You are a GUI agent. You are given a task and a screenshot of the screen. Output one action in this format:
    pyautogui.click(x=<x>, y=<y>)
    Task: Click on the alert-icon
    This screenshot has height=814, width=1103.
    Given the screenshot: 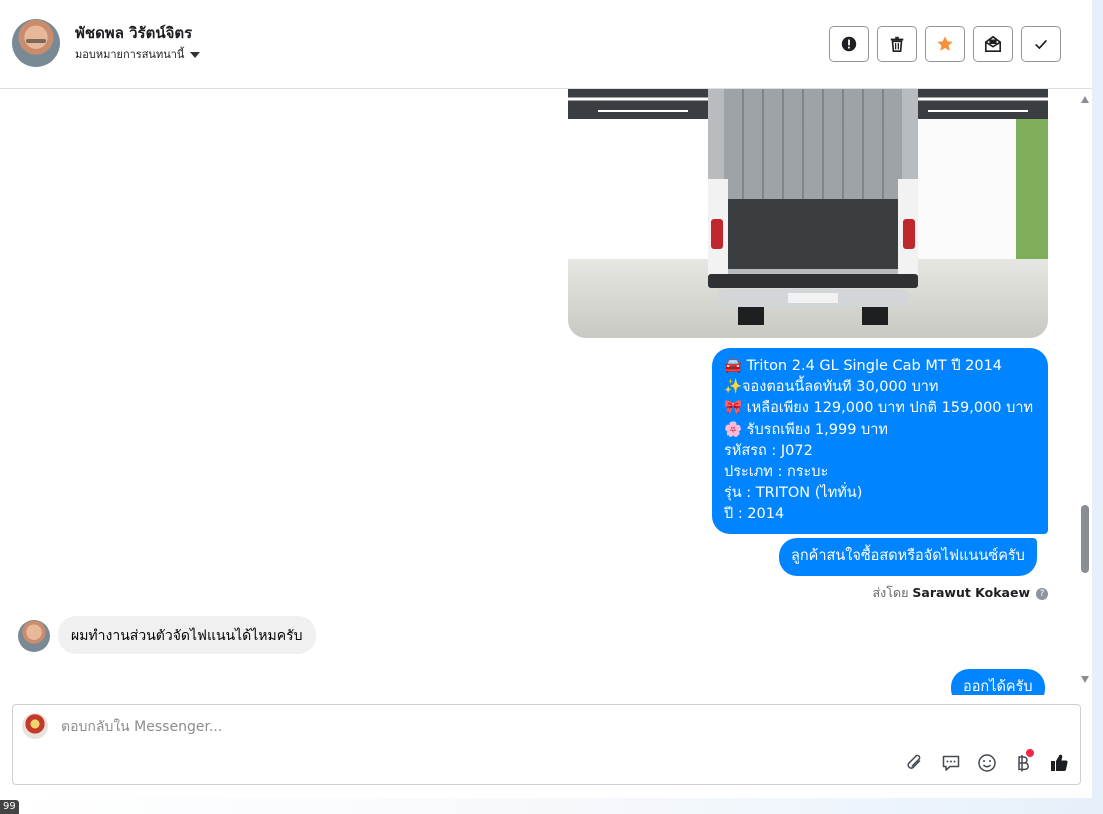 What is the action you would take?
    pyautogui.click(x=849, y=44)
    